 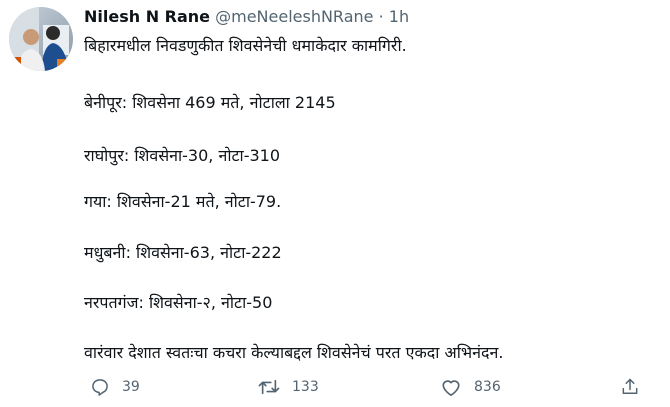 I want to click on tweet-text-line: नरपतगंज: शिवसेना-२, नोटा-50, so click(x=178, y=302).